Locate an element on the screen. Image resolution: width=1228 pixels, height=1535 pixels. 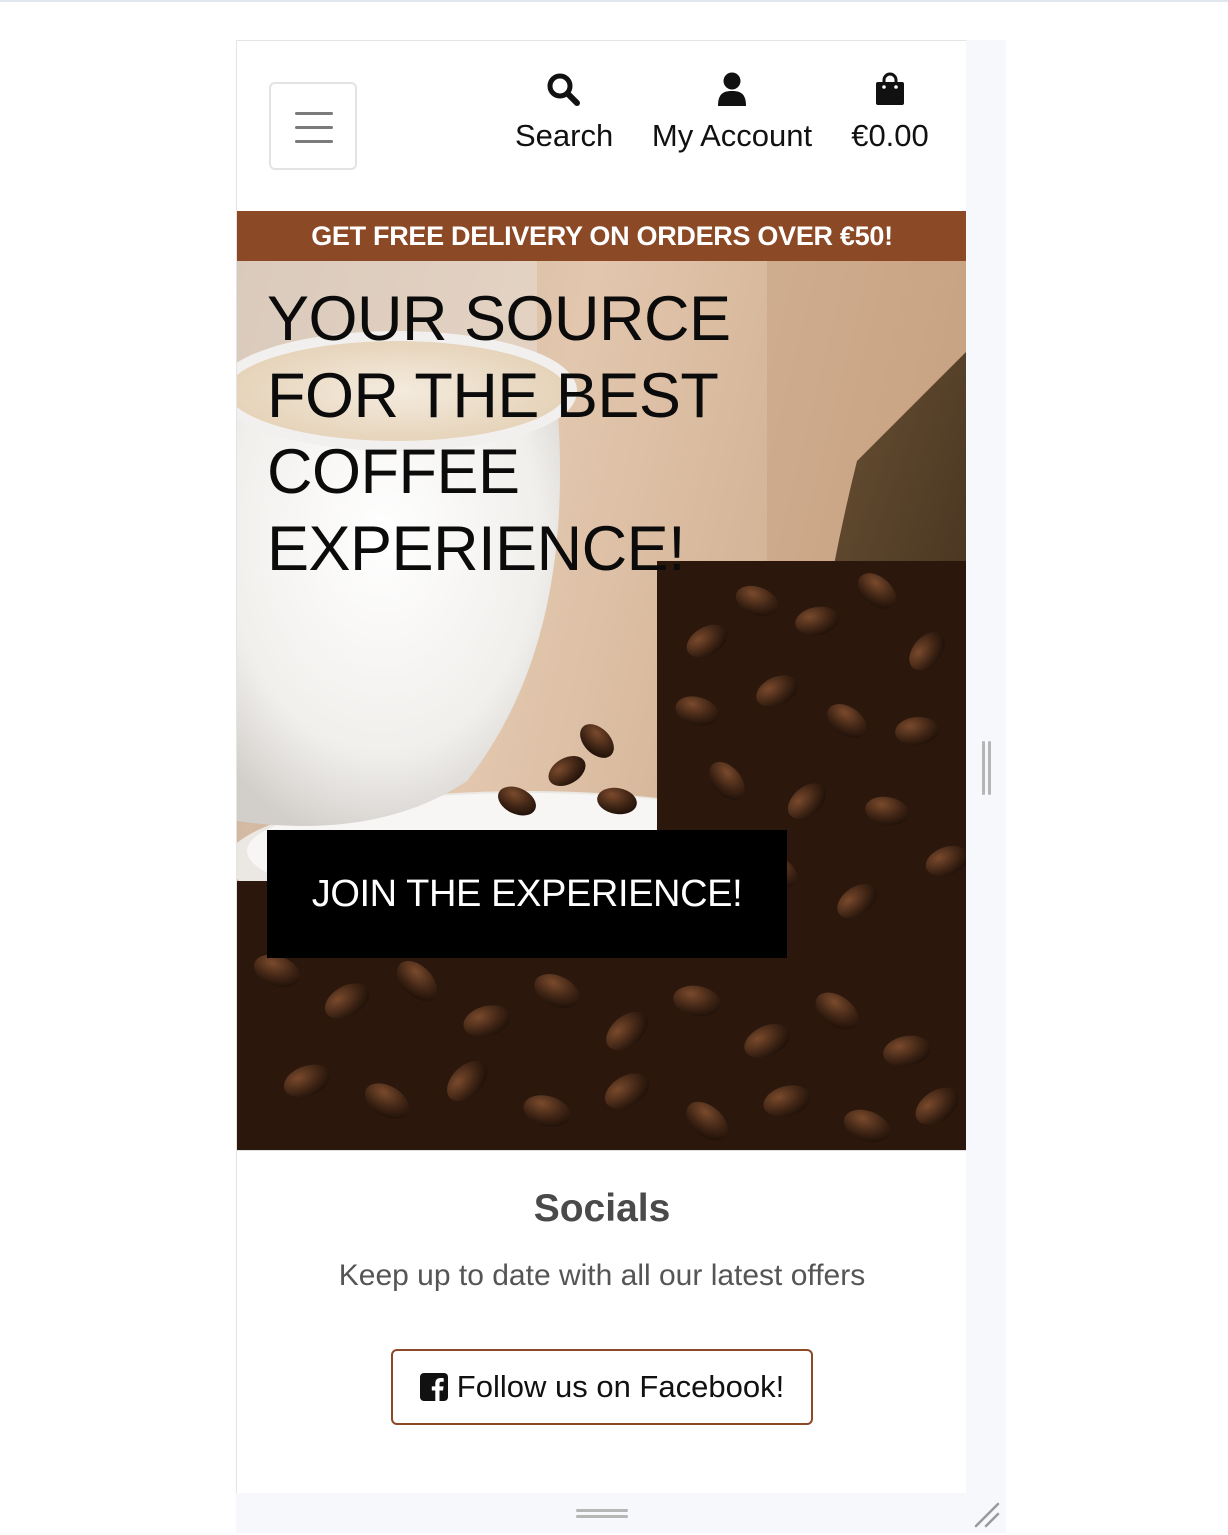
viewport-resize-handle-bottom is located at coordinates (602, 1514).